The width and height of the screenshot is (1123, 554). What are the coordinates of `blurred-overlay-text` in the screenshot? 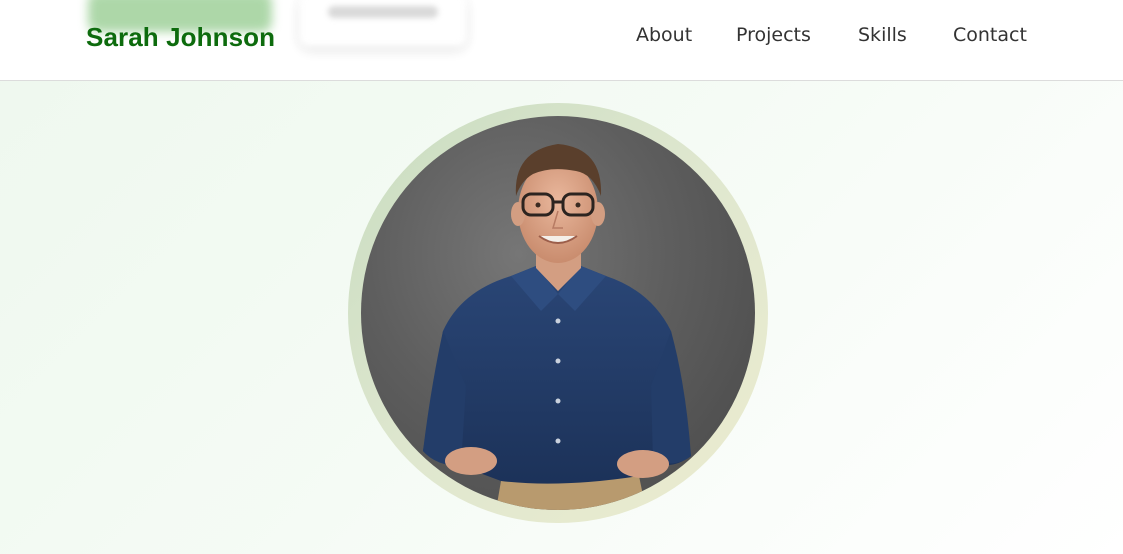 It's located at (383, 12).